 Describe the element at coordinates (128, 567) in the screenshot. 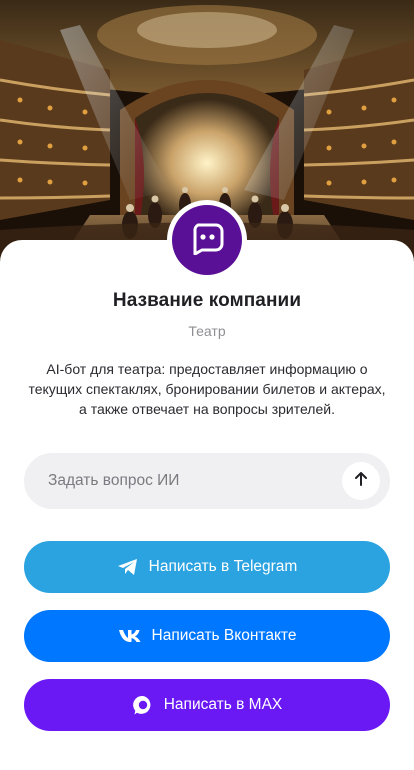

I see `telegram-icon` at that location.